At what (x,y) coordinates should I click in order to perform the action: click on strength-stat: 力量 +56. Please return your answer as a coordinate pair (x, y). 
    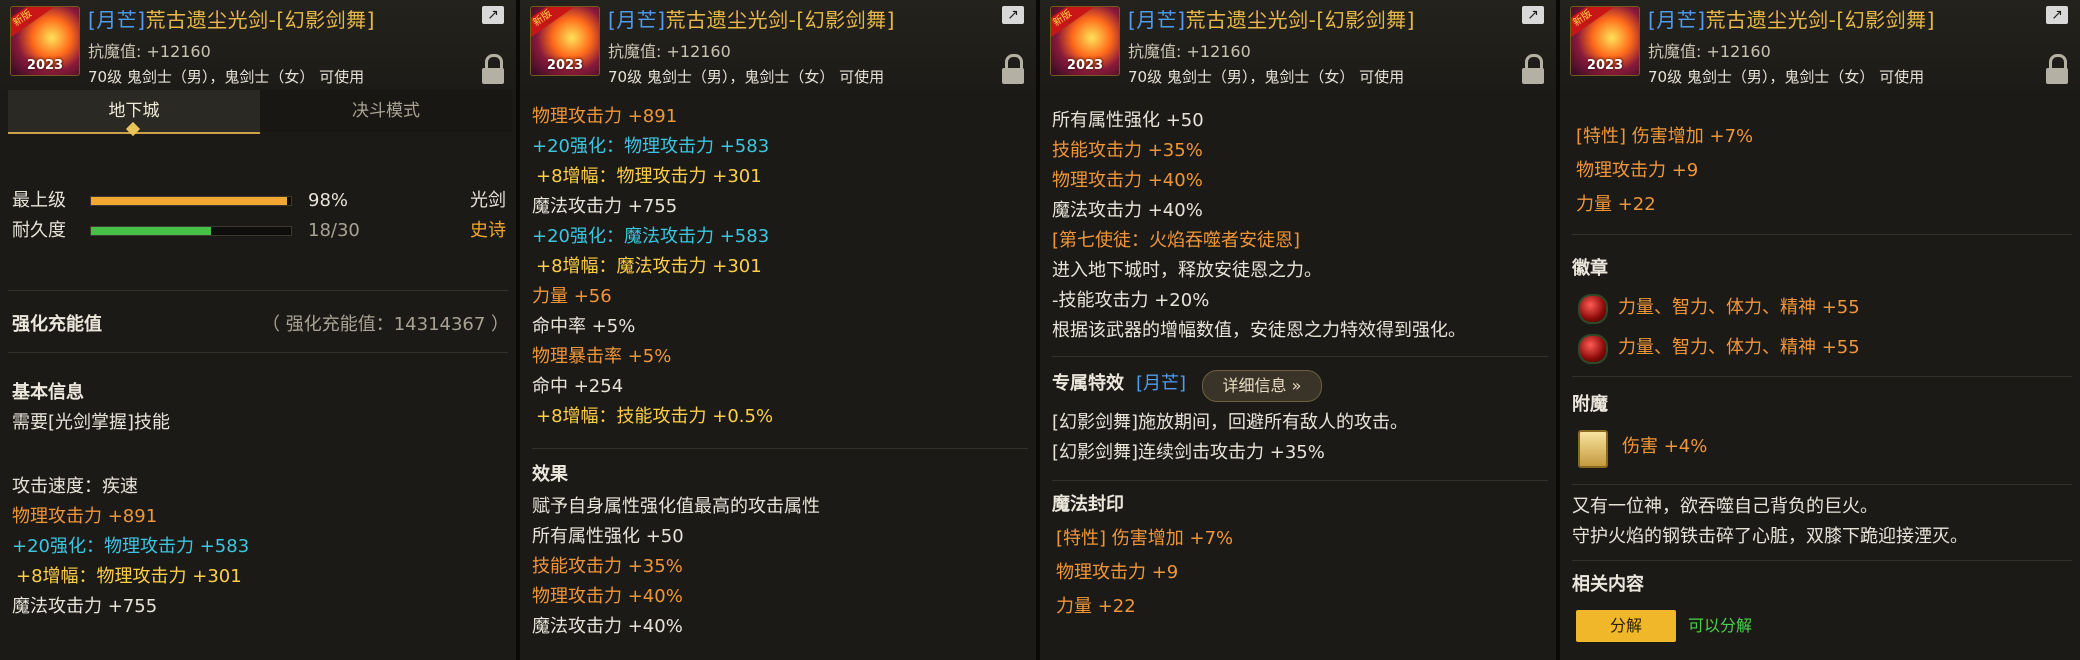
    Looking at the image, I should click on (572, 296).